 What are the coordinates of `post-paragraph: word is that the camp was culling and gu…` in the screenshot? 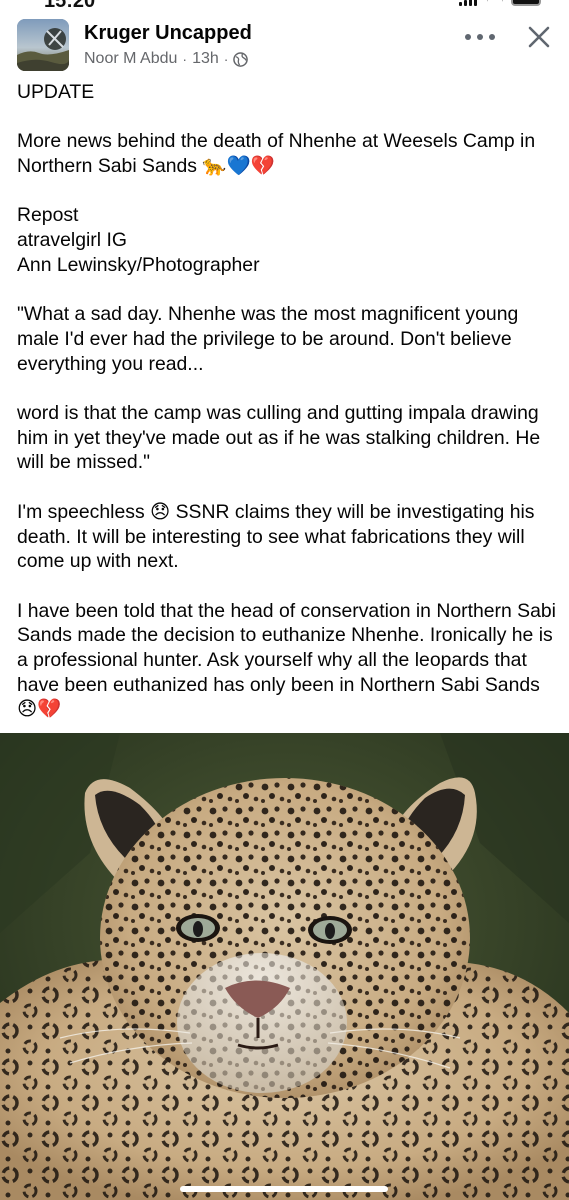 It's located at (279, 438).